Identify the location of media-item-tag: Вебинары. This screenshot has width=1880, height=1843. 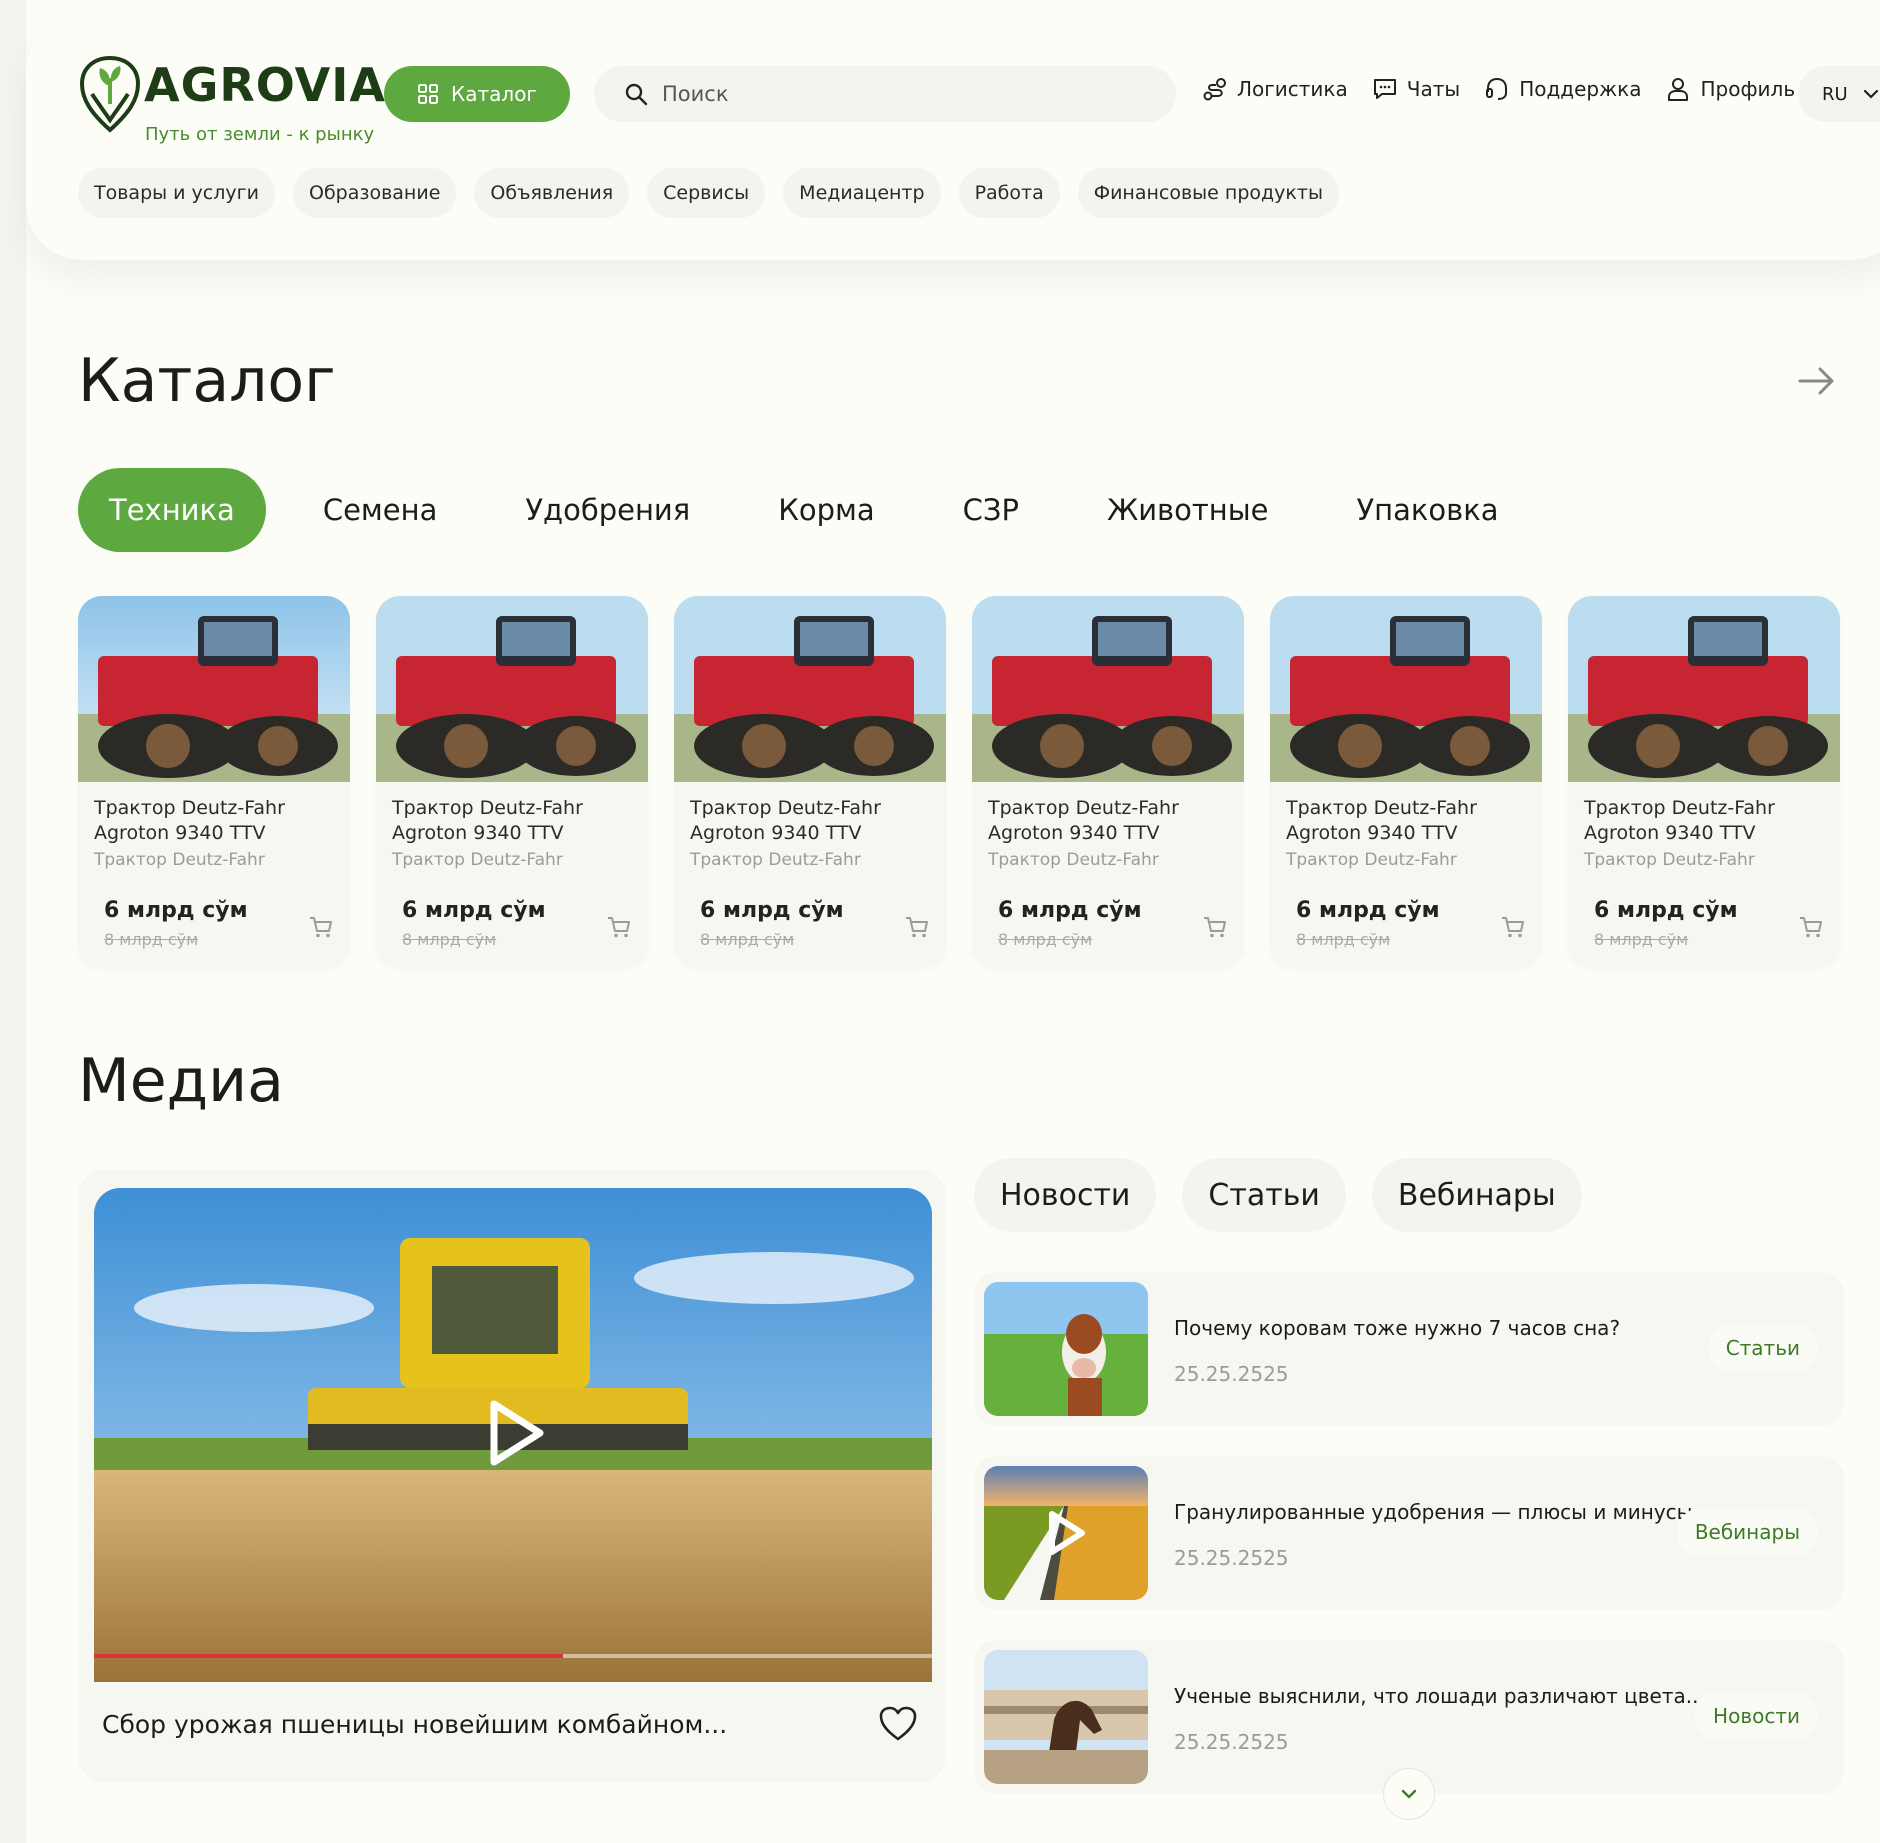
(1747, 1532).